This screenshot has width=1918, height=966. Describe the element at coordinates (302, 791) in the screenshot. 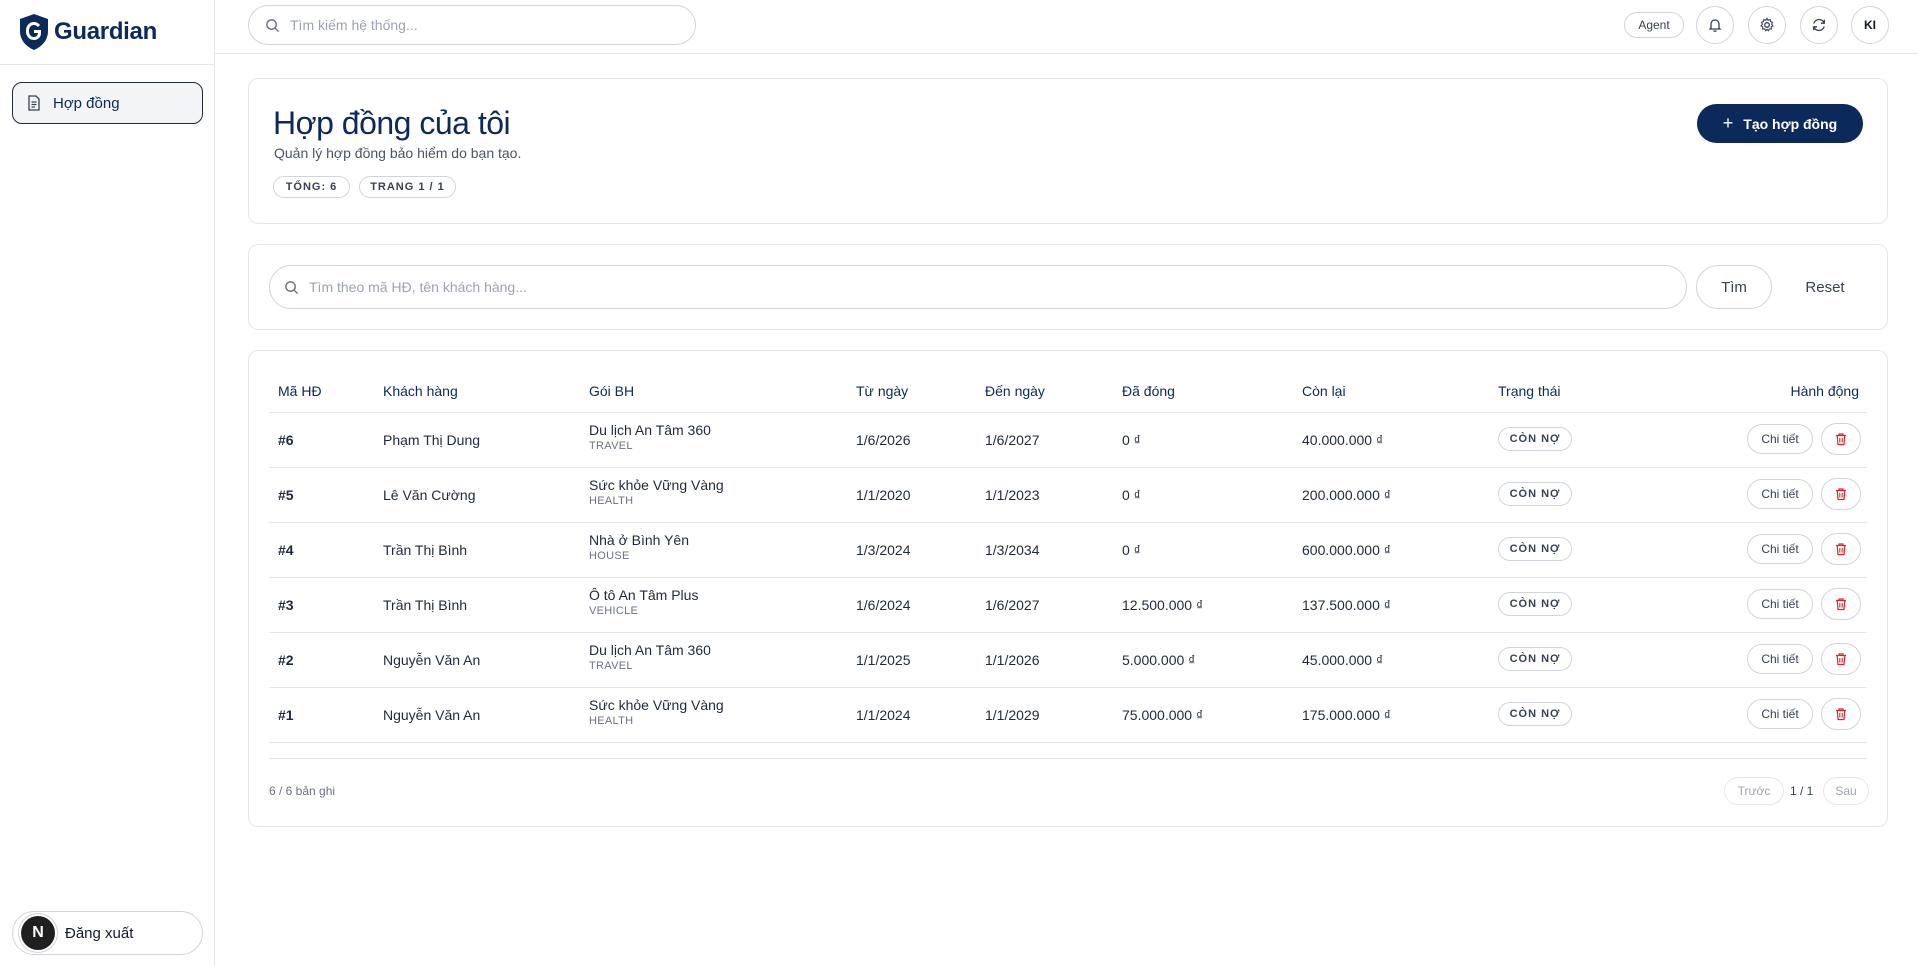

I see `record-count: 6 / 6 bản ghi` at that location.